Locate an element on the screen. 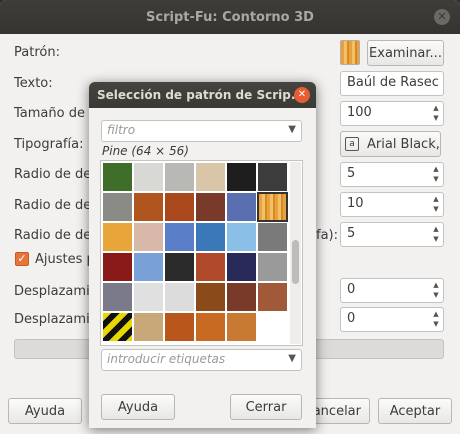 This screenshot has height=434, width=460. label-radius-3-suffix: fa): is located at coordinates (327, 235).